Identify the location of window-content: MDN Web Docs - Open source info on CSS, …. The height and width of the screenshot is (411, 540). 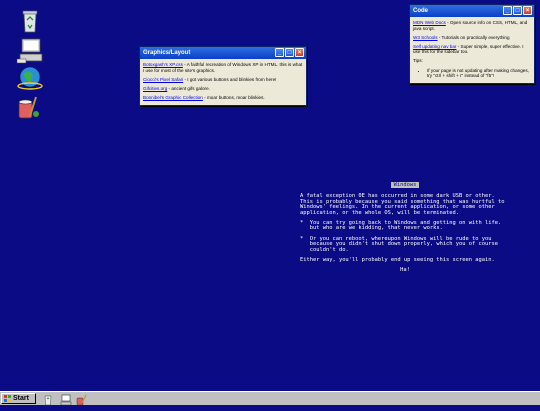
(472, 49).